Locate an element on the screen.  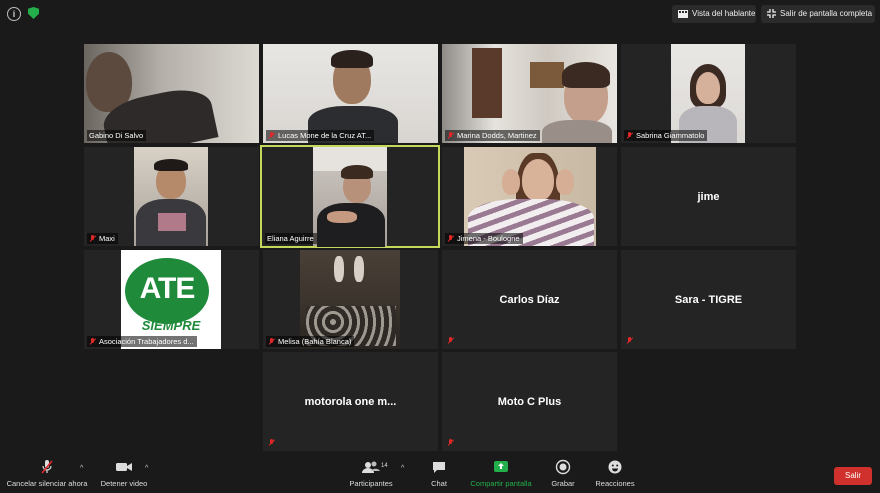
participant-name: Sara - TIGRE is located at coordinates (708, 299).